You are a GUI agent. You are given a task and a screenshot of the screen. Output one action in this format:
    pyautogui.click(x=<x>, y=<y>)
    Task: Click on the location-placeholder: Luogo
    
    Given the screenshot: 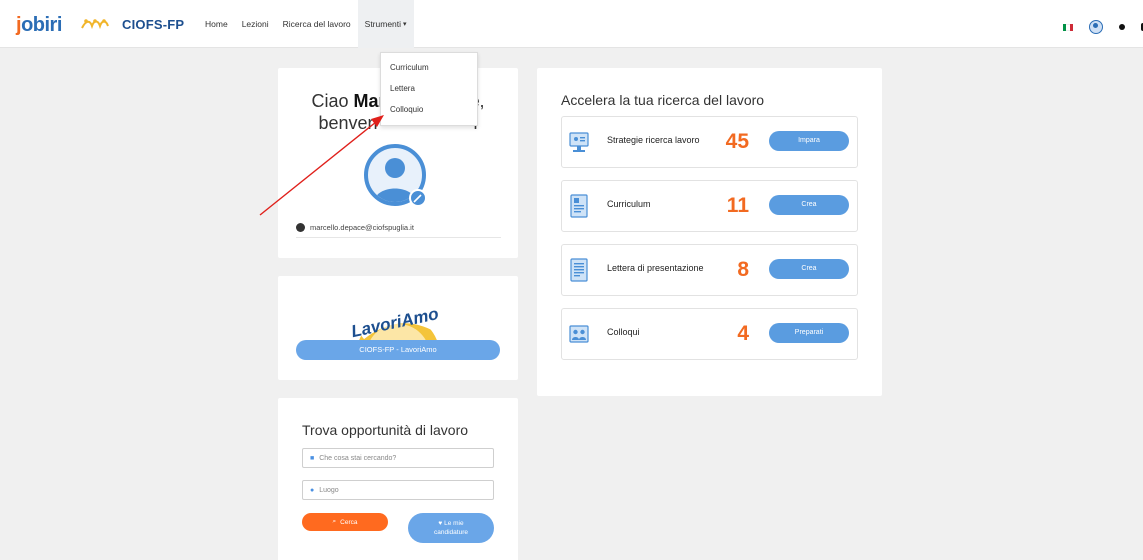 What is the action you would take?
    pyautogui.click(x=329, y=490)
    